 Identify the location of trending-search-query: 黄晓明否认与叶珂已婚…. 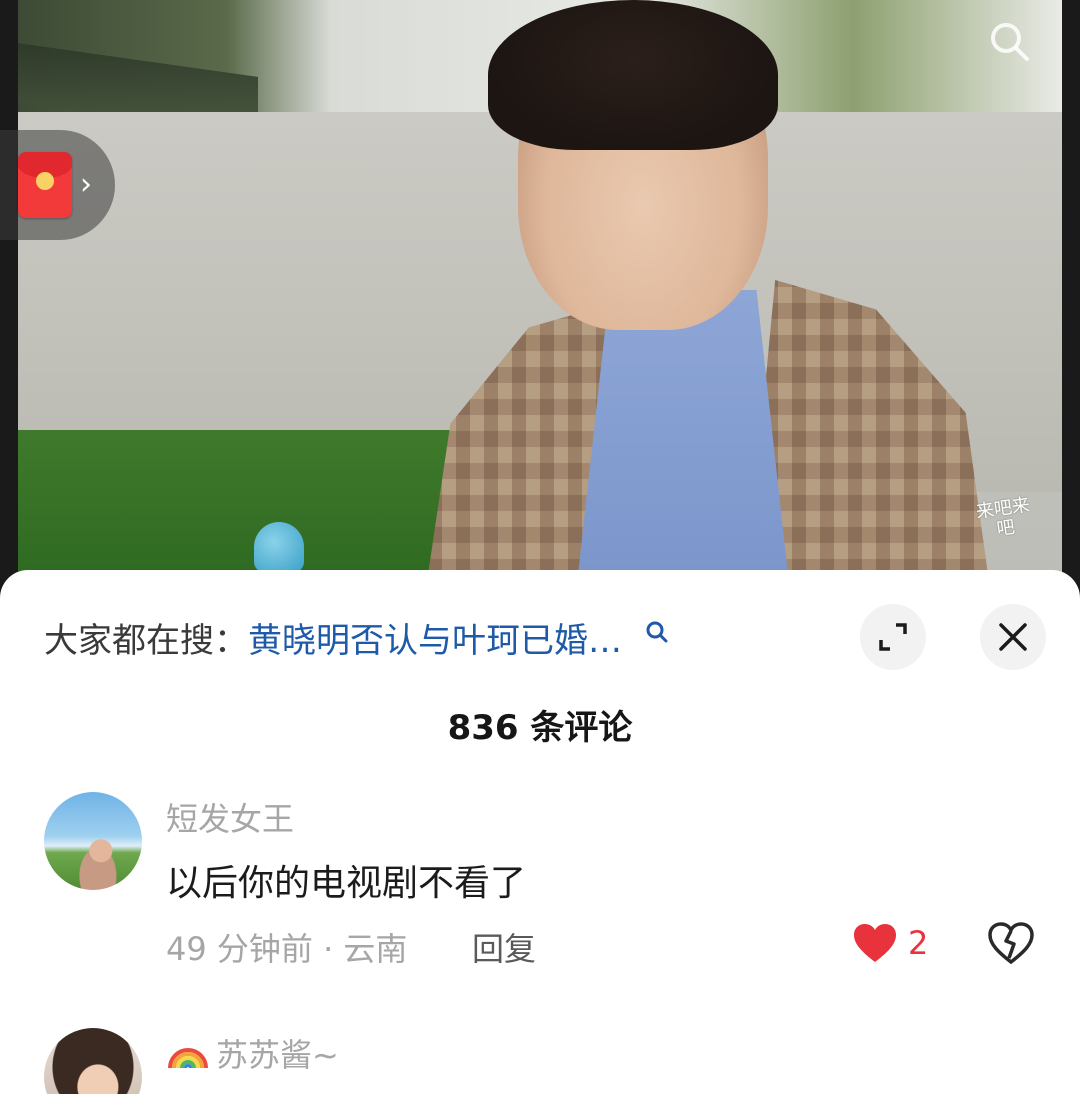
(435, 637).